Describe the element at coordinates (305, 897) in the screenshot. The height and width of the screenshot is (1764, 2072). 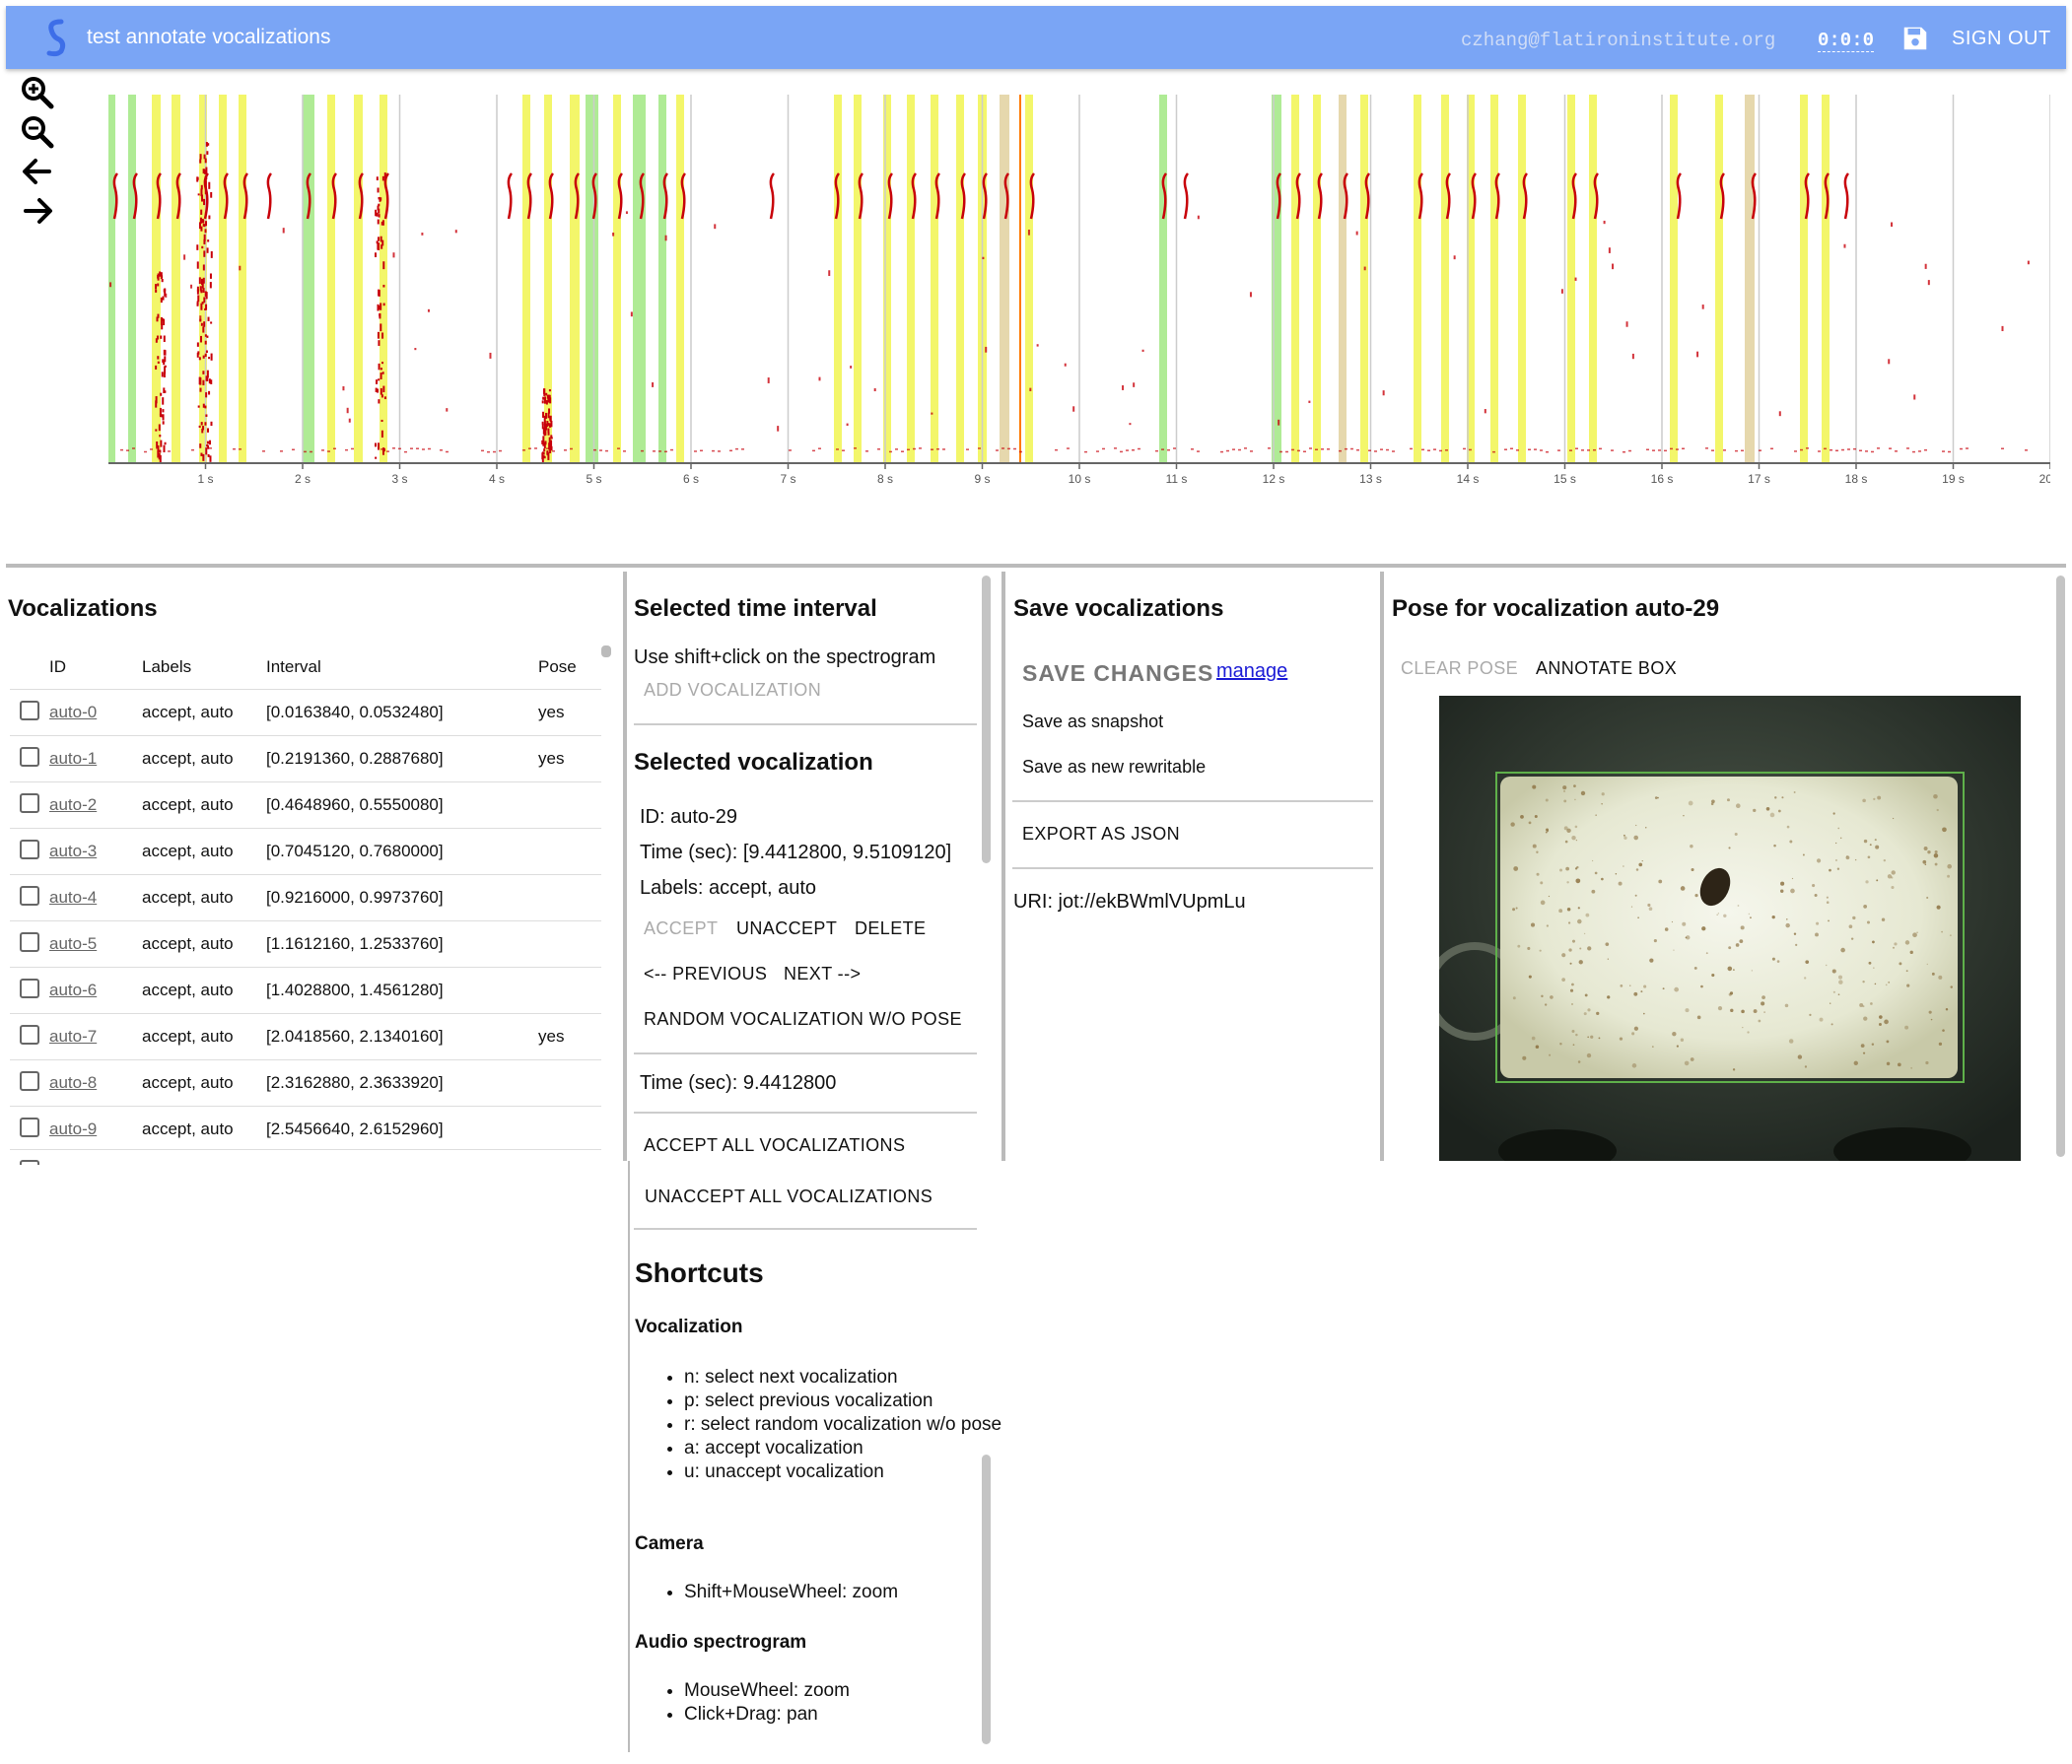
I see `table-row: auto-4 accept, auto [0.9216000, 0.9973760]` at that location.